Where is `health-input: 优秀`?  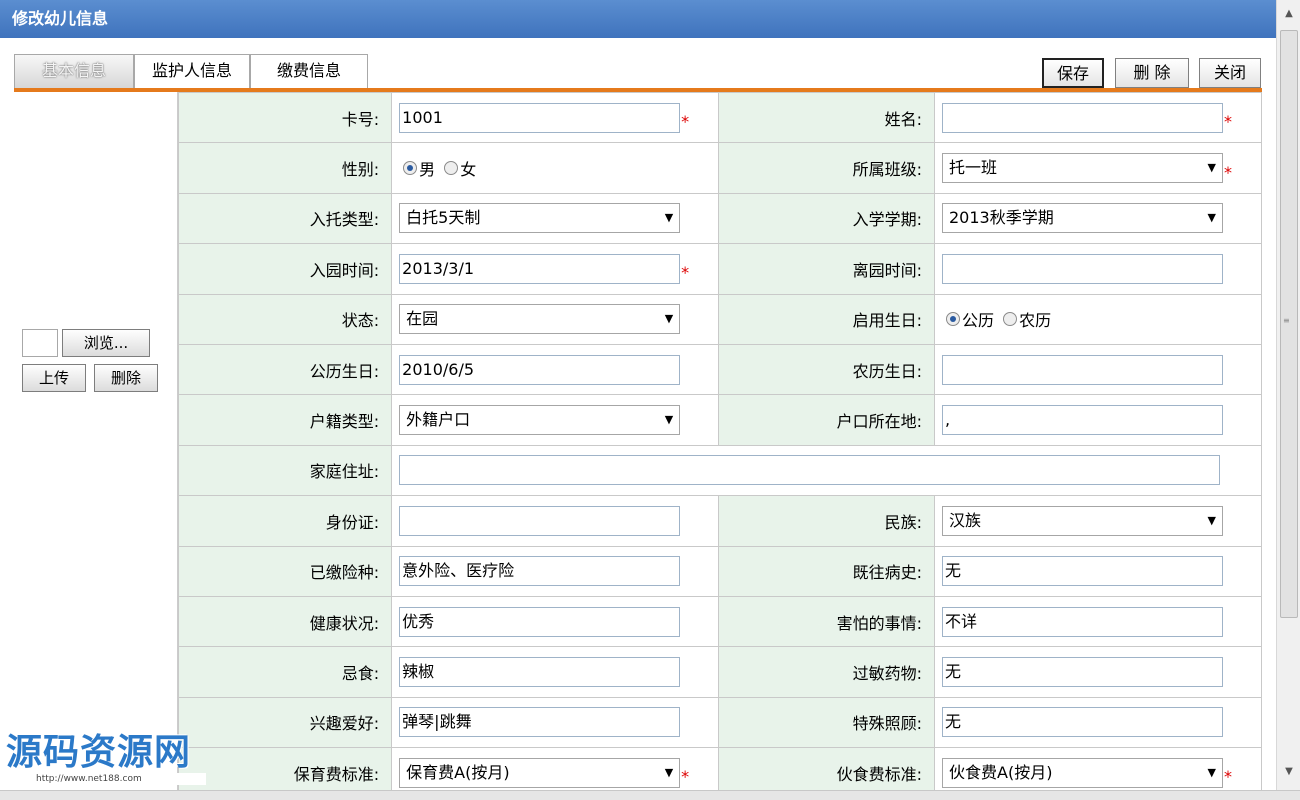
health-input: 优秀 is located at coordinates (540, 621).